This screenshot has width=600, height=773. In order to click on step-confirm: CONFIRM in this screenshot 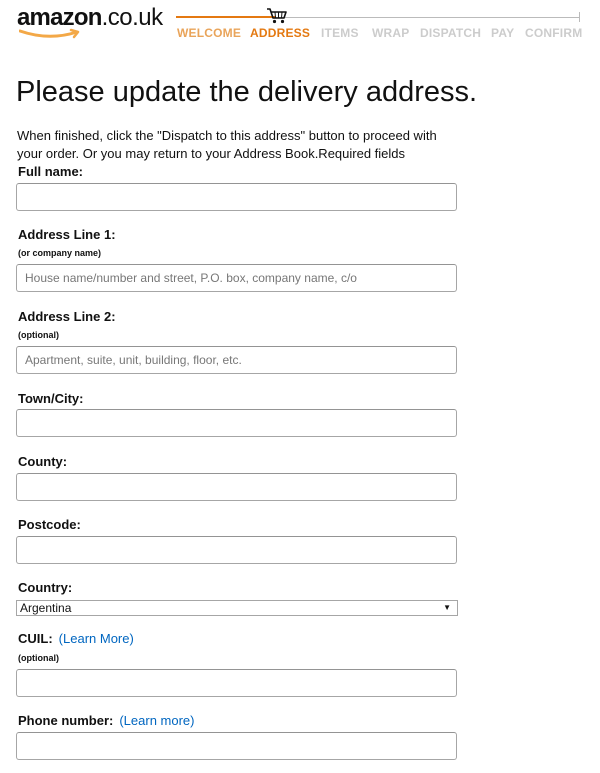, I will do `click(554, 33)`.